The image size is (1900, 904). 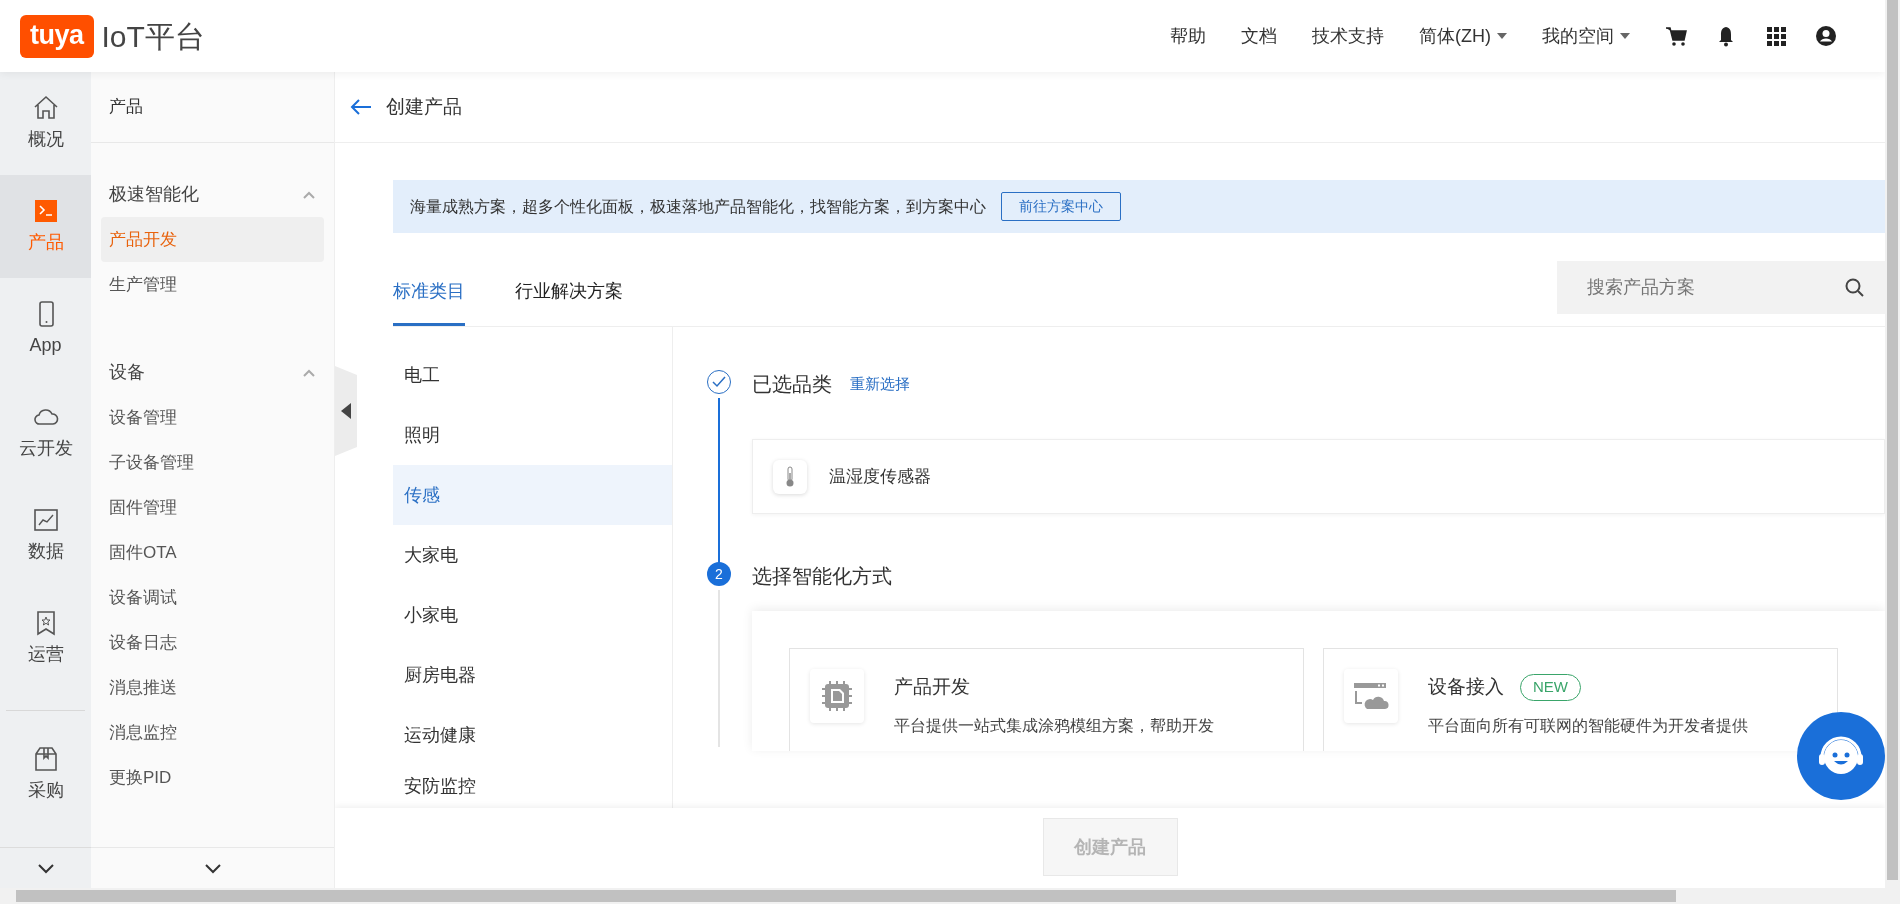 I want to click on subnav-item: 设备日志, so click(x=212, y=642).